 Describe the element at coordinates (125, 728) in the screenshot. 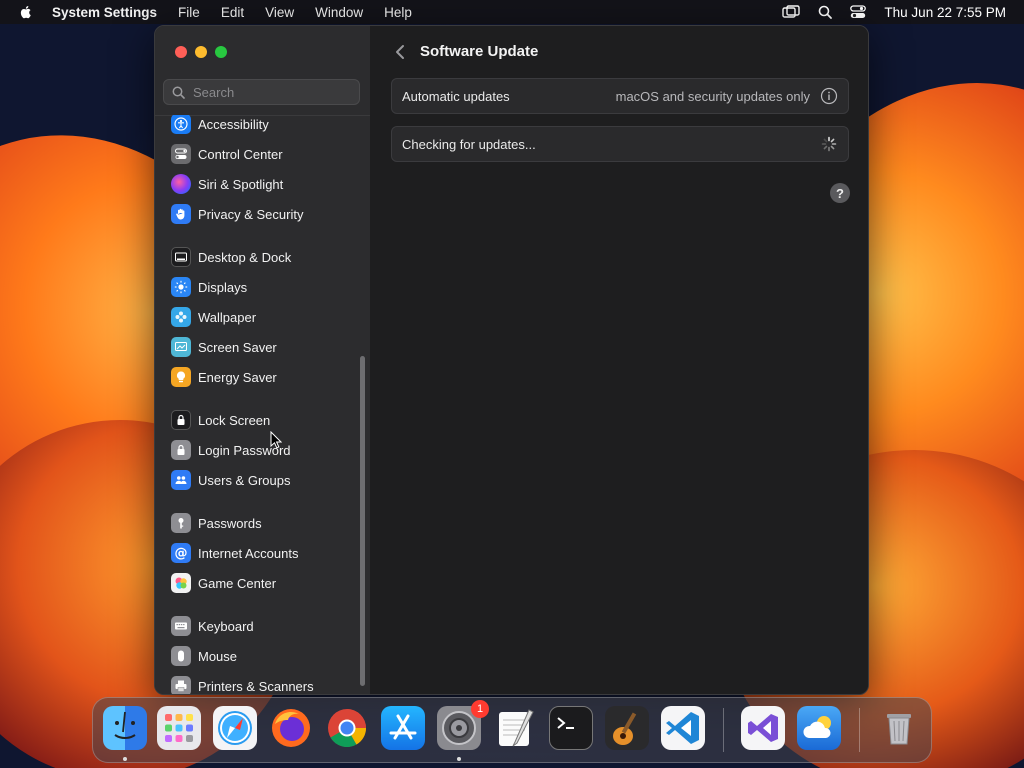

I see `finder-icon` at that location.